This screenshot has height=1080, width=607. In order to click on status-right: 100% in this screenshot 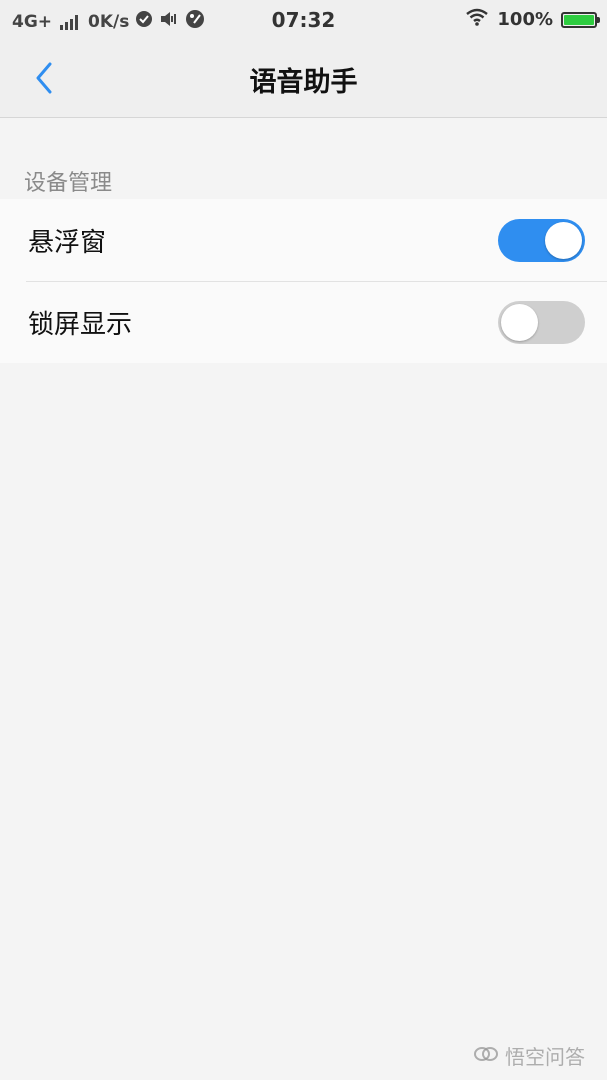, I will do `click(532, 19)`.